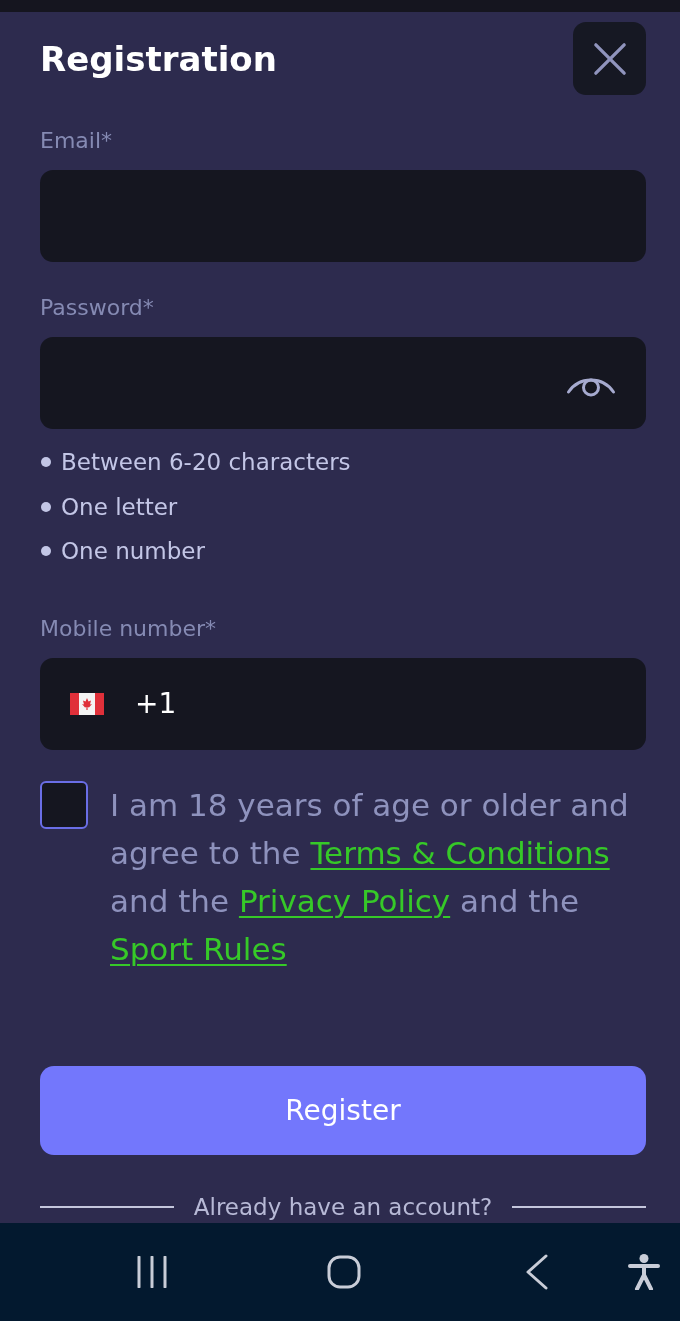 The width and height of the screenshot is (680, 1321). I want to click on password-field, so click(343, 383).